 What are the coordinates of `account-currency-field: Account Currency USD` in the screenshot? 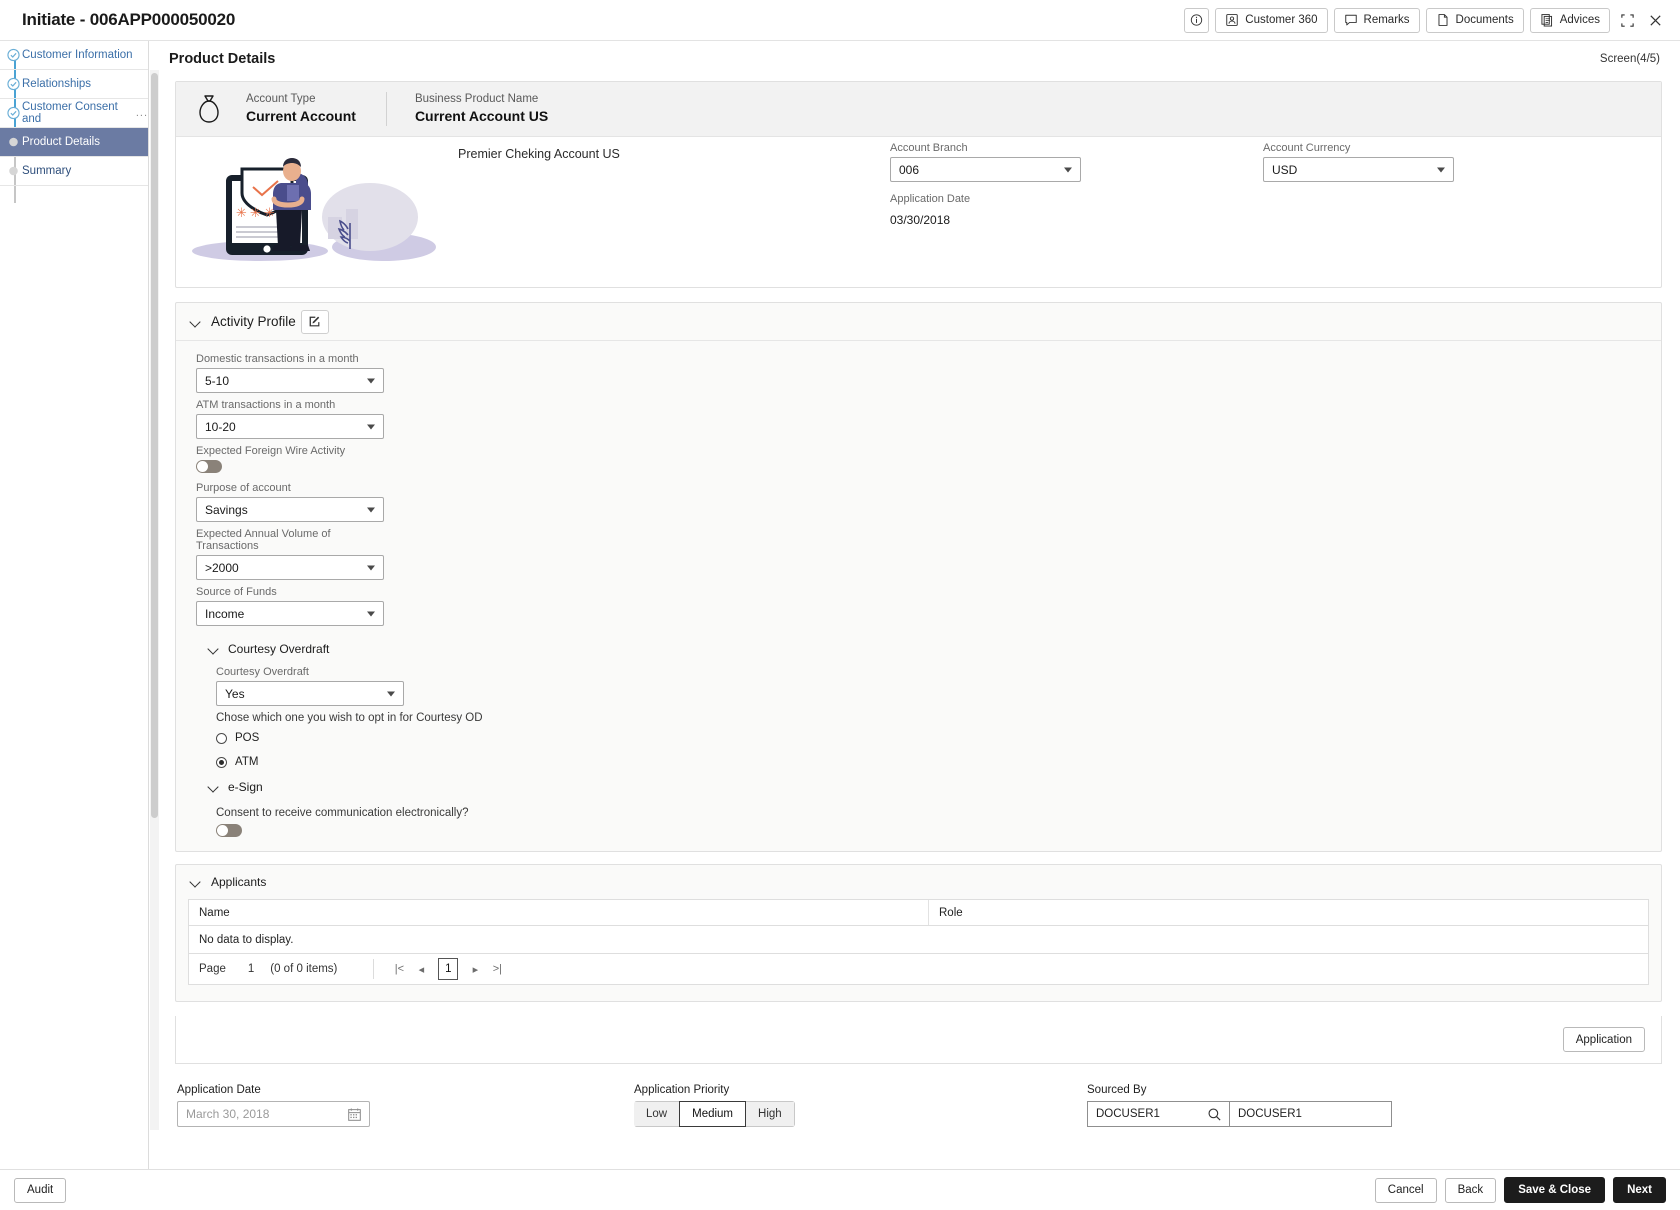 It's located at (1358, 162).